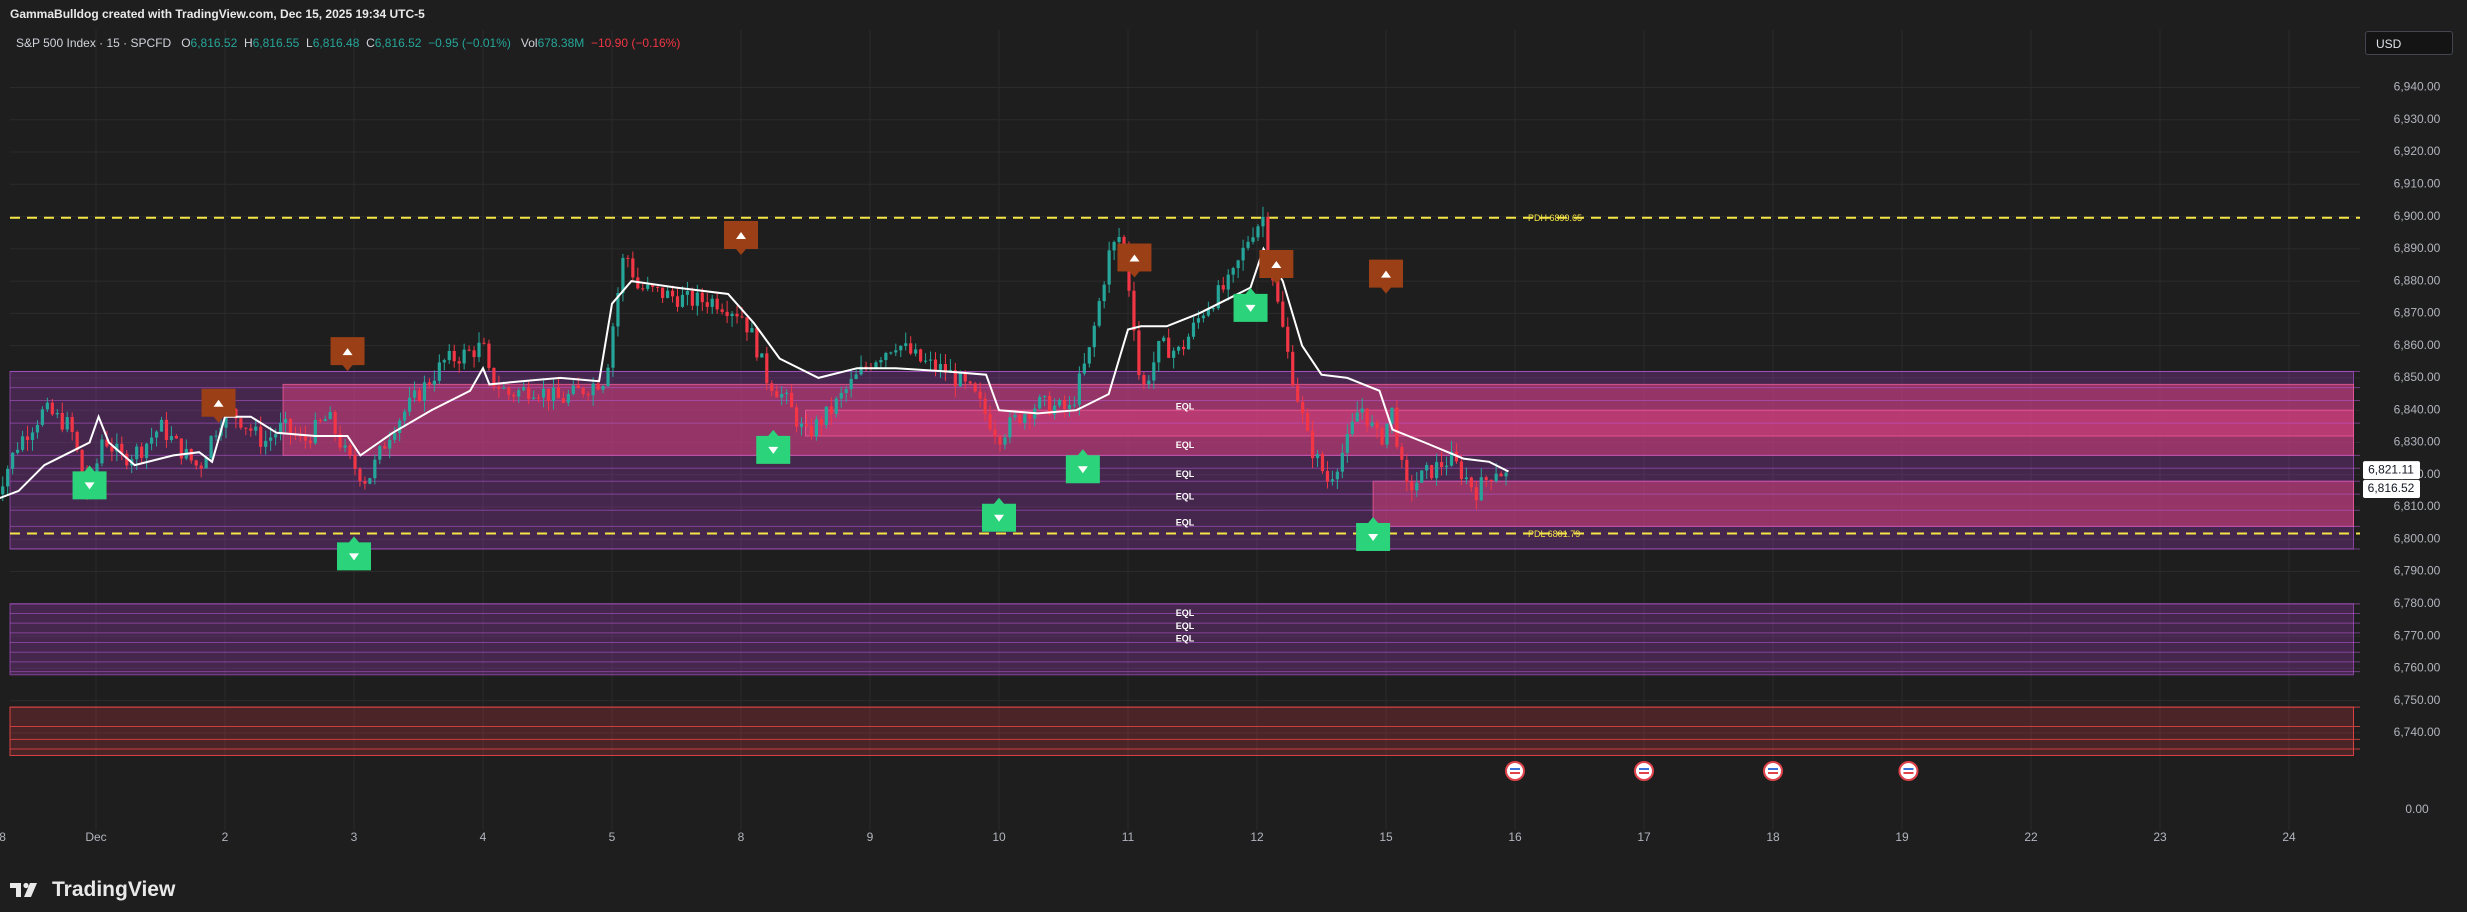  What do you see at coordinates (561, 43) in the screenshot?
I see `volume-value: 678.38M` at bounding box center [561, 43].